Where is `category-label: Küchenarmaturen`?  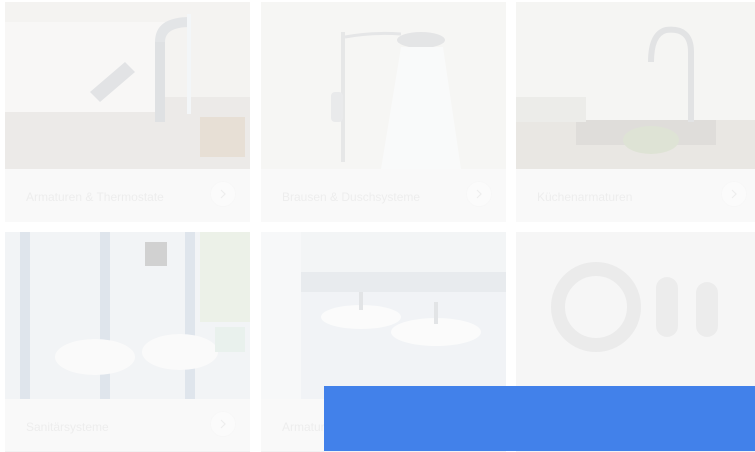 category-label: Küchenarmaturen is located at coordinates (585, 197).